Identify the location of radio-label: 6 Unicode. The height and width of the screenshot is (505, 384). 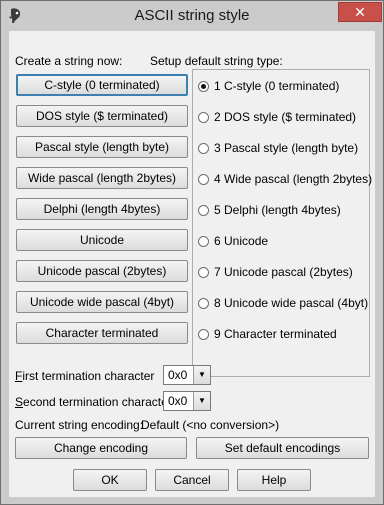
(241, 241).